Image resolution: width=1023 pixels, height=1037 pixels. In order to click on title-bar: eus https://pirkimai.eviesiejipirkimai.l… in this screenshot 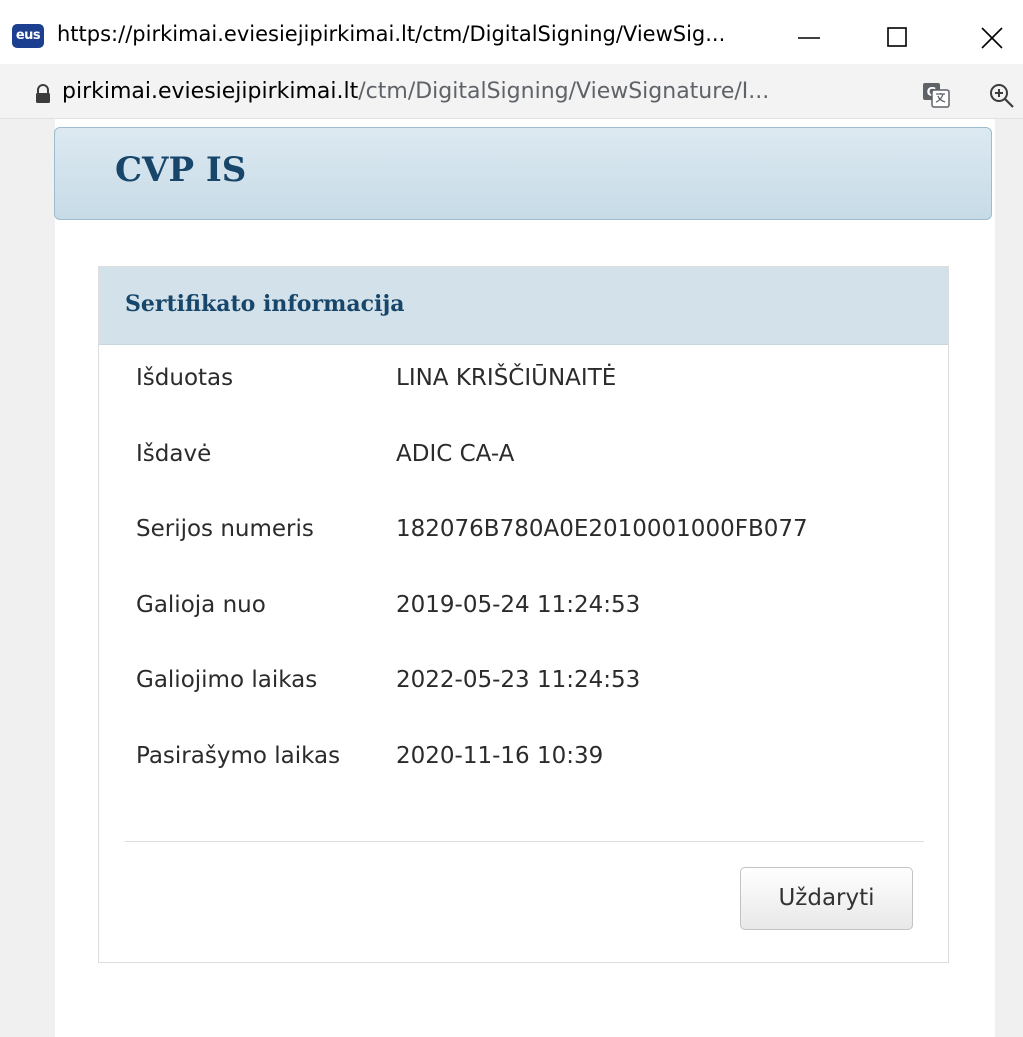, I will do `click(511, 32)`.